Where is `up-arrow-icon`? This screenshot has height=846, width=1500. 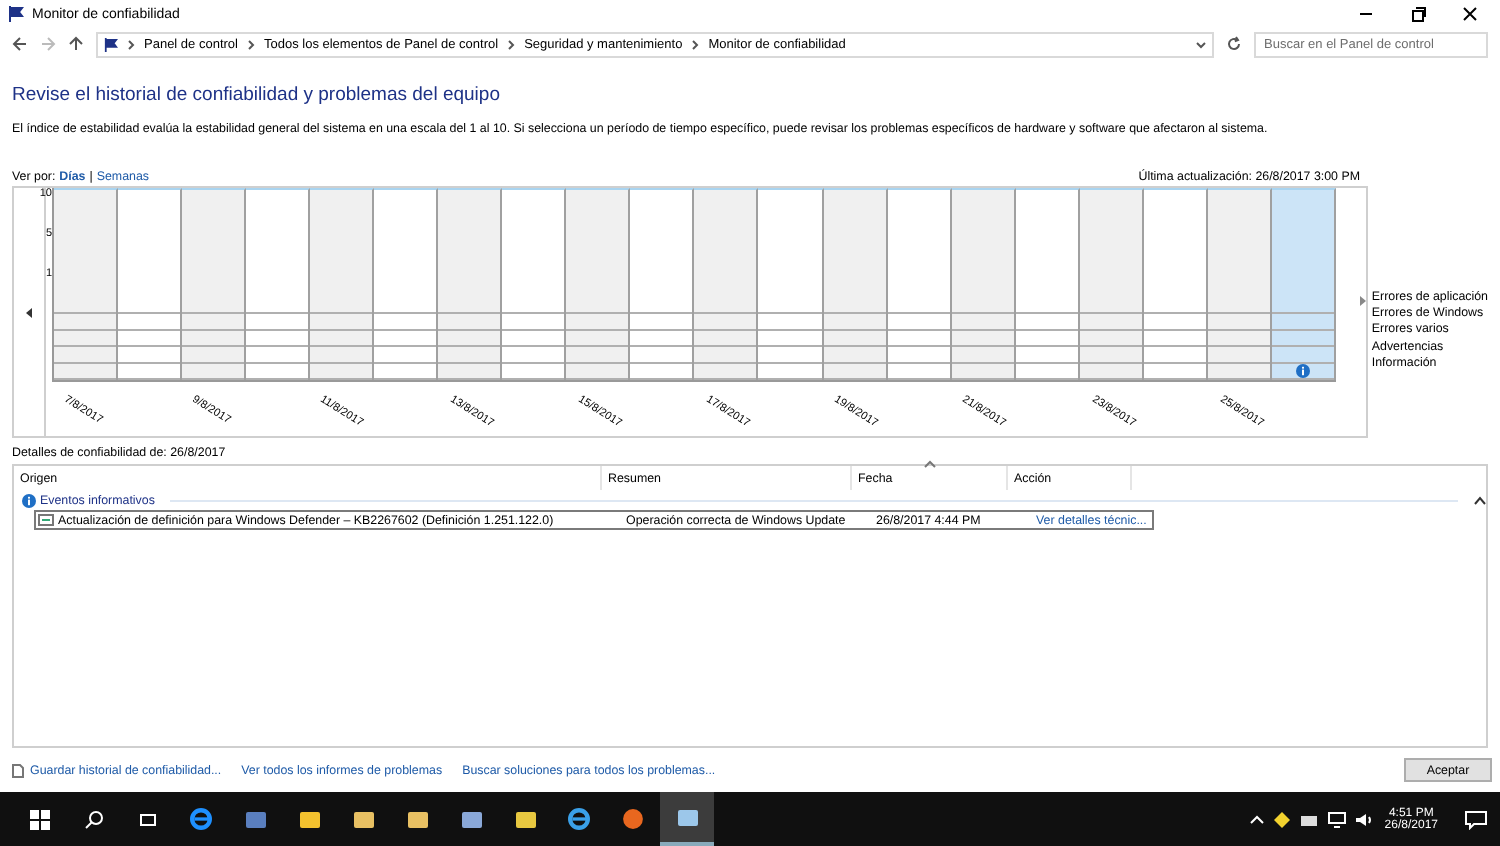 up-arrow-icon is located at coordinates (76, 44).